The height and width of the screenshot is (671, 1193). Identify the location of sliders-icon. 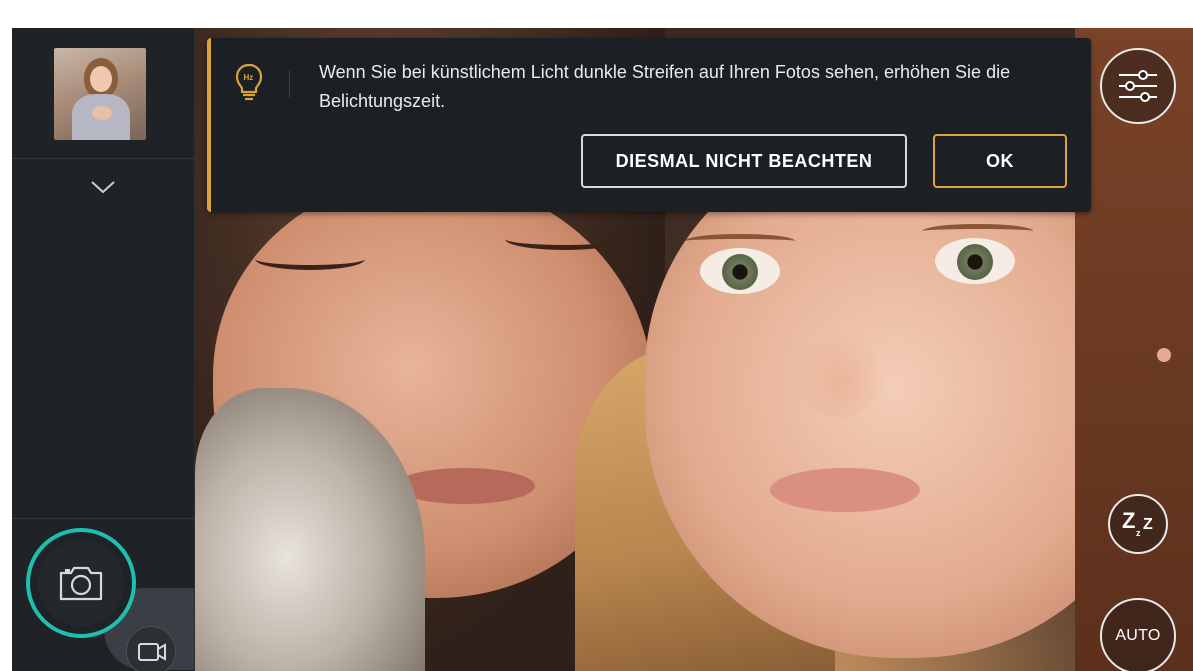
(1138, 86).